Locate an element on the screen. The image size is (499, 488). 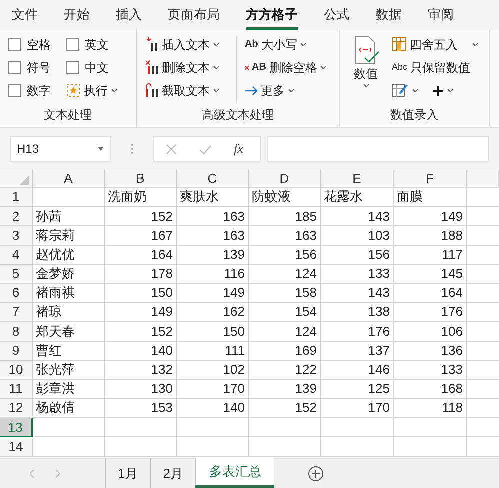
table-cell: 156 is located at coordinates (285, 255).